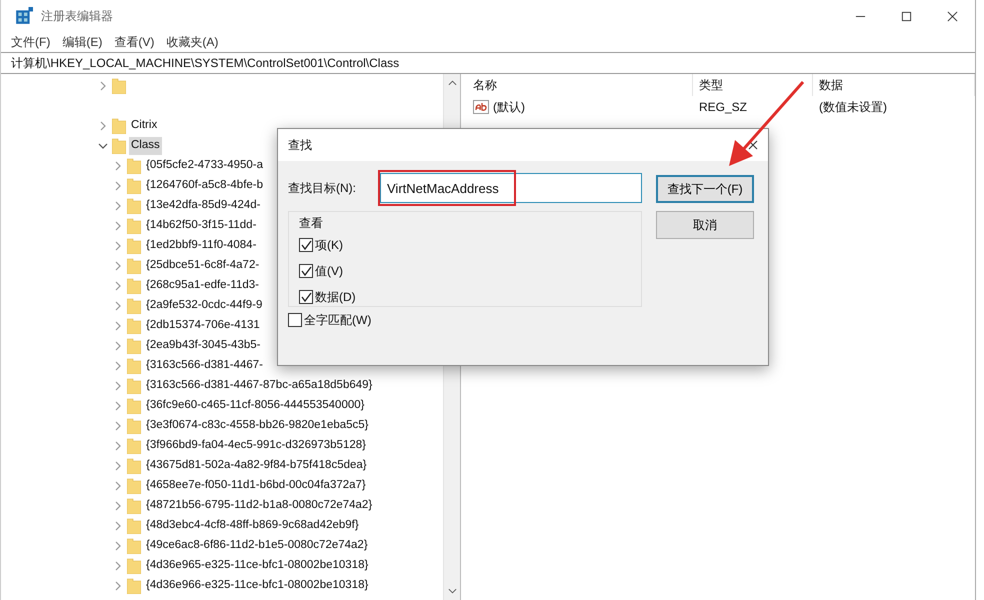  I want to click on checkbox-label: 全字匹配(W), so click(338, 320).